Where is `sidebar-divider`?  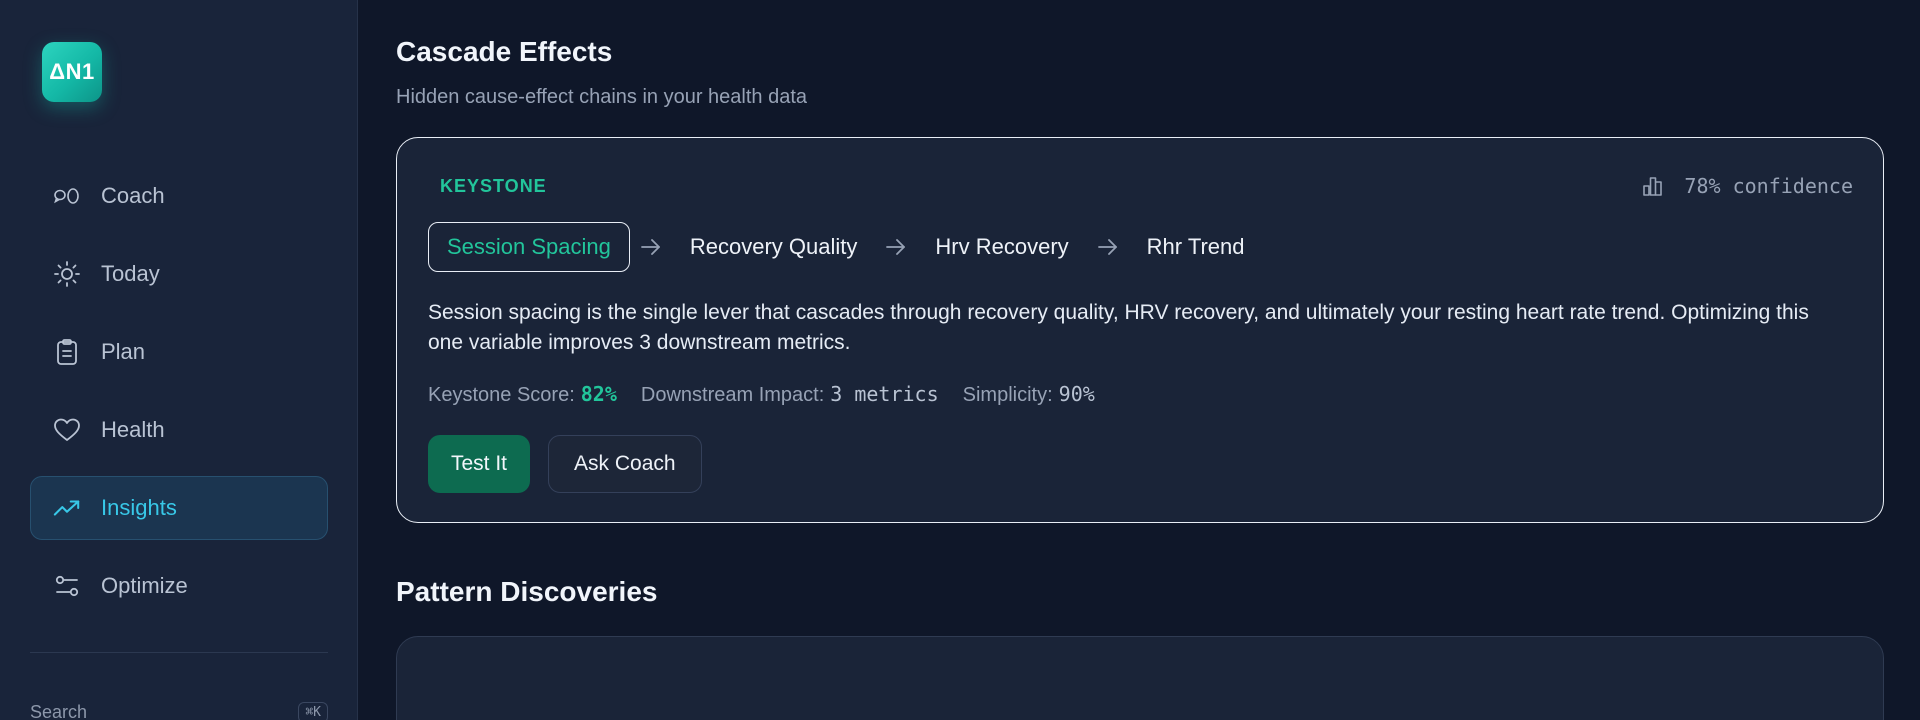 sidebar-divider is located at coordinates (179, 652).